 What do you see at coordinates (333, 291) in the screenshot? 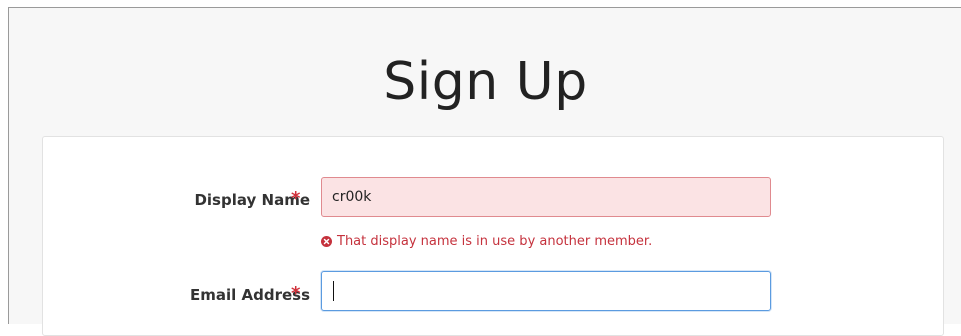
I see `text-cursor` at bounding box center [333, 291].